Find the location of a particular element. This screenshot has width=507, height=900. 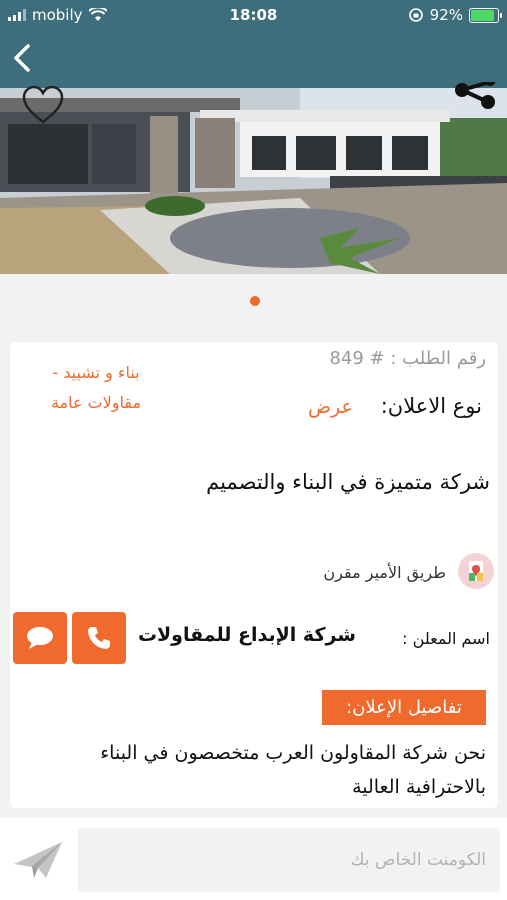

orientation-lock-icon is located at coordinates (415, 15).